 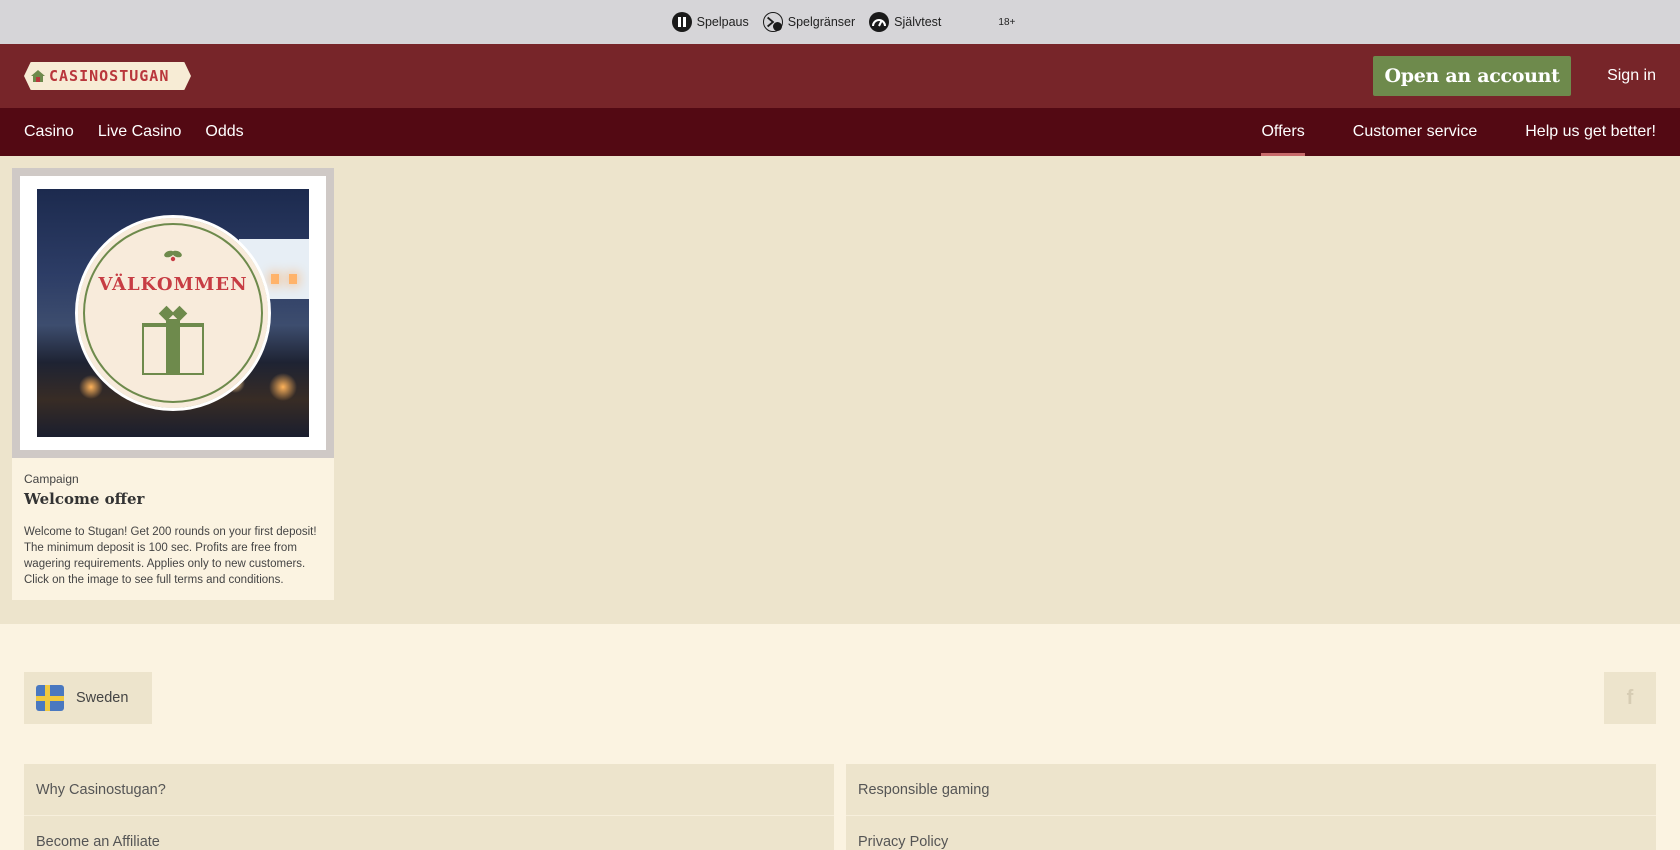 What do you see at coordinates (173, 256) in the screenshot?
I see `holly-icon` at bounding box center [173, 256].